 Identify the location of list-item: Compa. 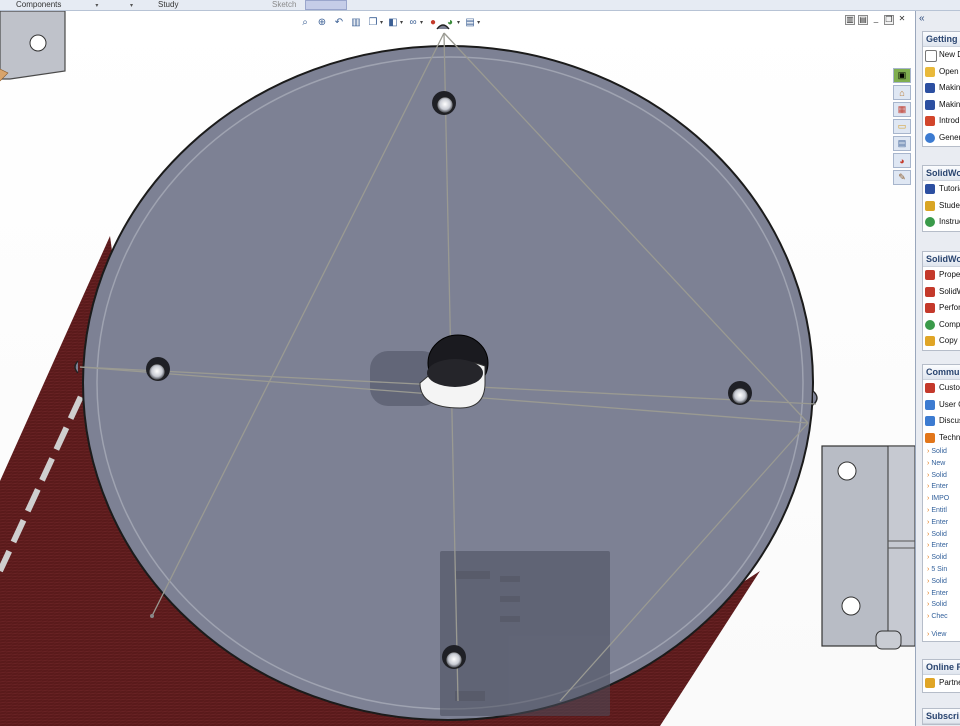
(941, 325).